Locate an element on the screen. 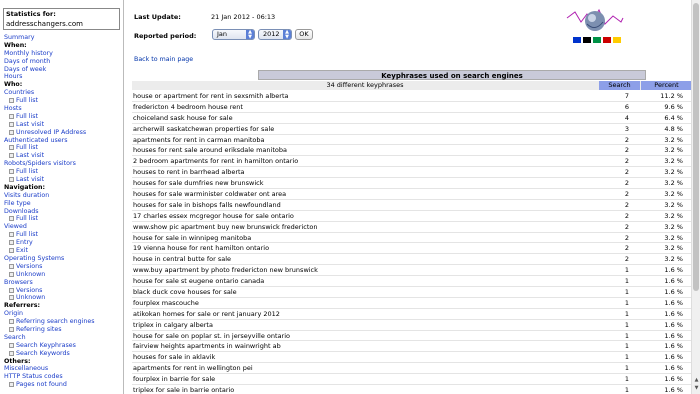  menu-item-label: Referrers: is located at coordinates (22, 306).